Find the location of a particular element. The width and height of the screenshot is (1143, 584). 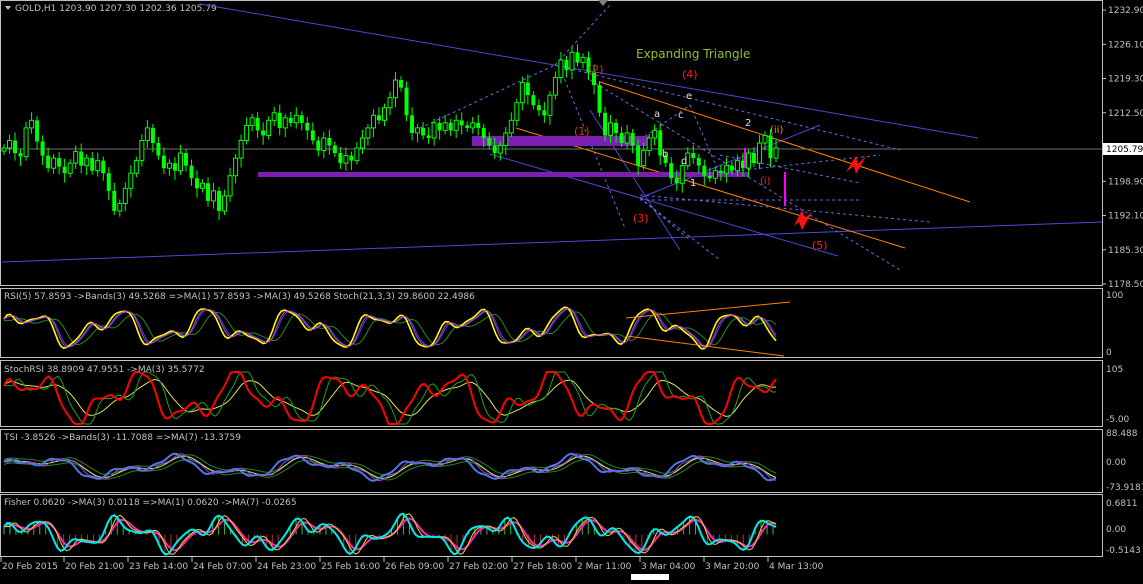

wave-label: c is located at coordinates (681, 115).